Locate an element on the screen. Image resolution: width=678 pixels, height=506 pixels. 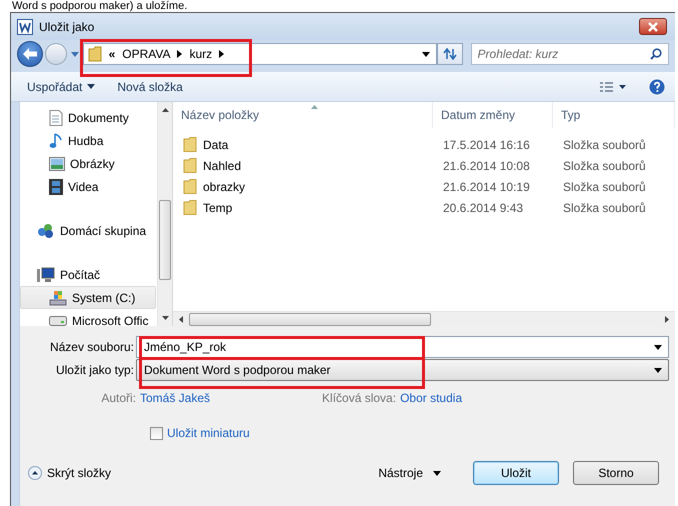
nav-item: Hudba is located at coordinates (88, 140).